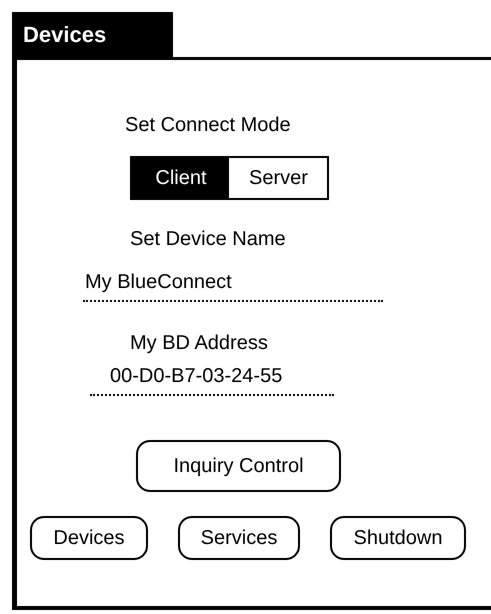  I want to click on nav-button: Shutdown, so click(398, 538).